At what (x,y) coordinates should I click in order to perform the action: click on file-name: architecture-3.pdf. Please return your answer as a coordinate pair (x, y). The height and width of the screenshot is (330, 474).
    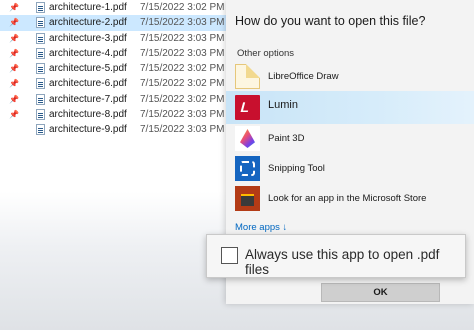
    Looking at the image, I should click on (88, 38).